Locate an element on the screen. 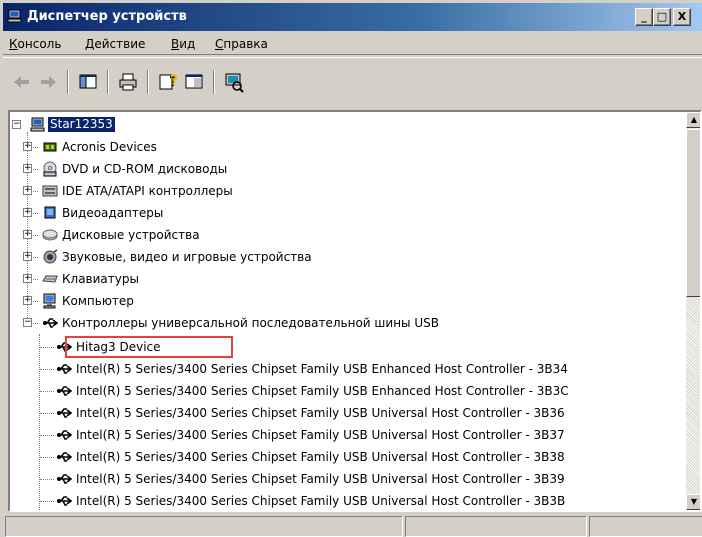  tree-category: + Видеоадаптеры is located at coordinates (310, 213).